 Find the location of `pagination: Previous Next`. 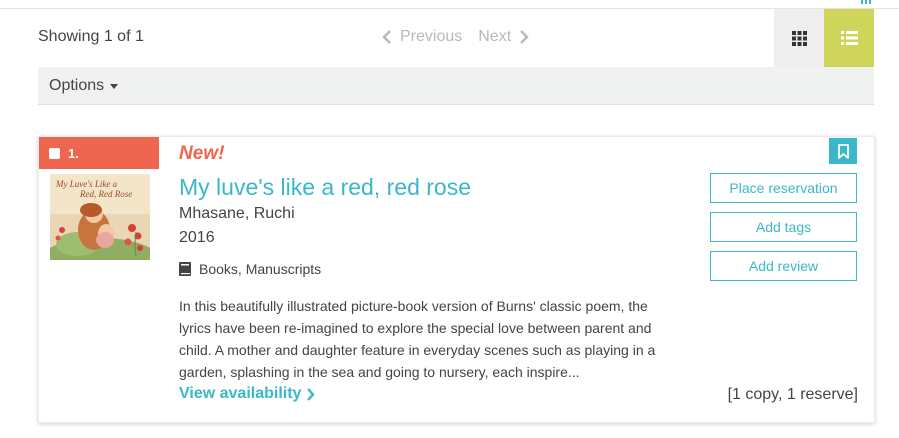

pagination: Previous Next is located at coordinates (455, 37).